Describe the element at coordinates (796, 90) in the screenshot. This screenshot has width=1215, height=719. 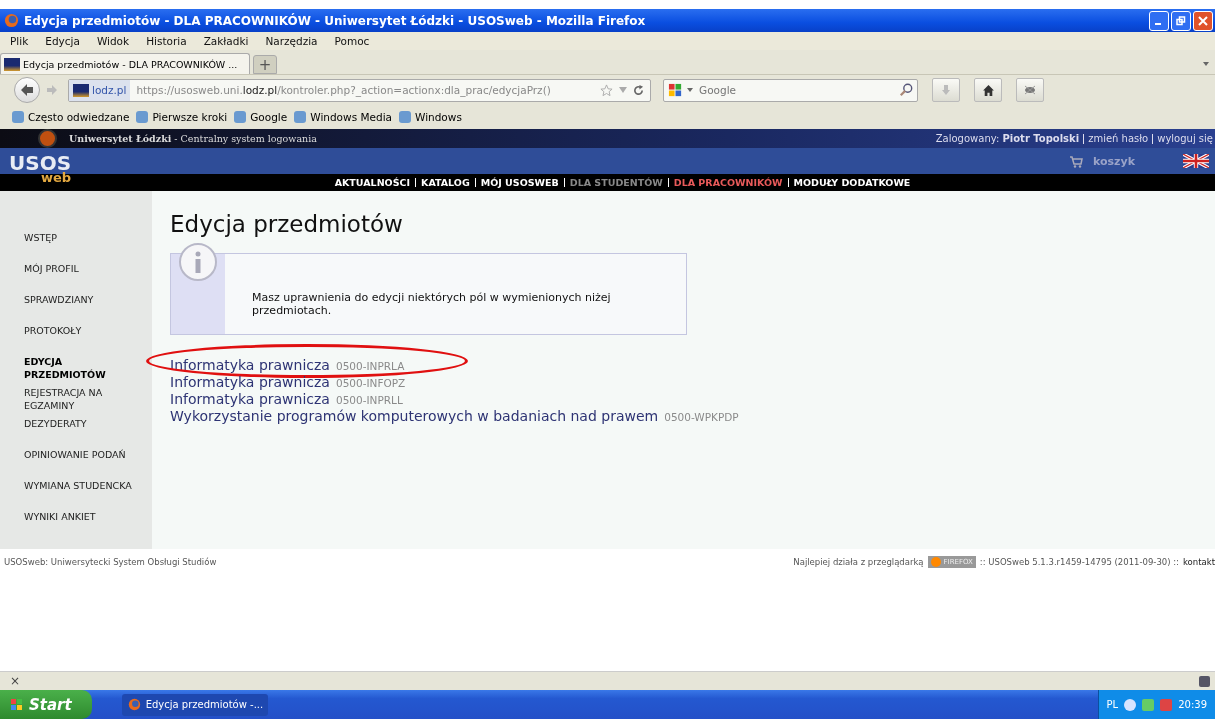
I see `search-field: Google` at that location.